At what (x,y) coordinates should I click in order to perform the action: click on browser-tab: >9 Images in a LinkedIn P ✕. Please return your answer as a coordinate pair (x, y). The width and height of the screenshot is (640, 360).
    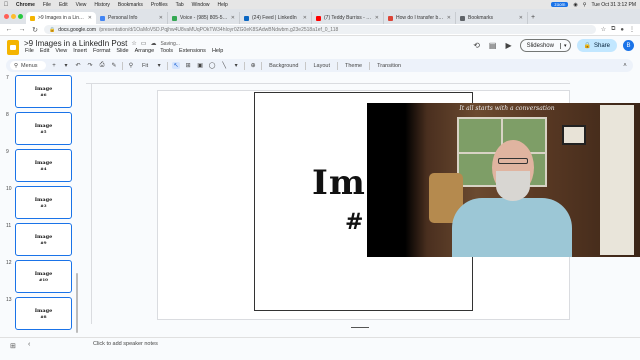
    Looking at the image, I should click on (61, 18).